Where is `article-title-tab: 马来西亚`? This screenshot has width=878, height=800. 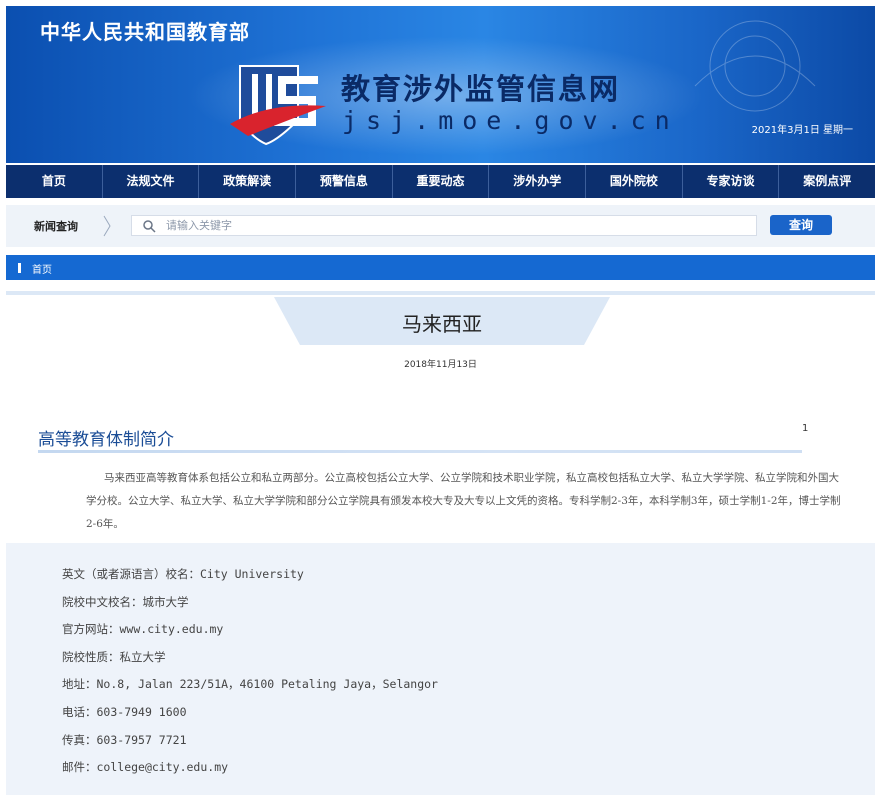 article-title-tab: 马来西亚 is located at coordinates (442, 321).